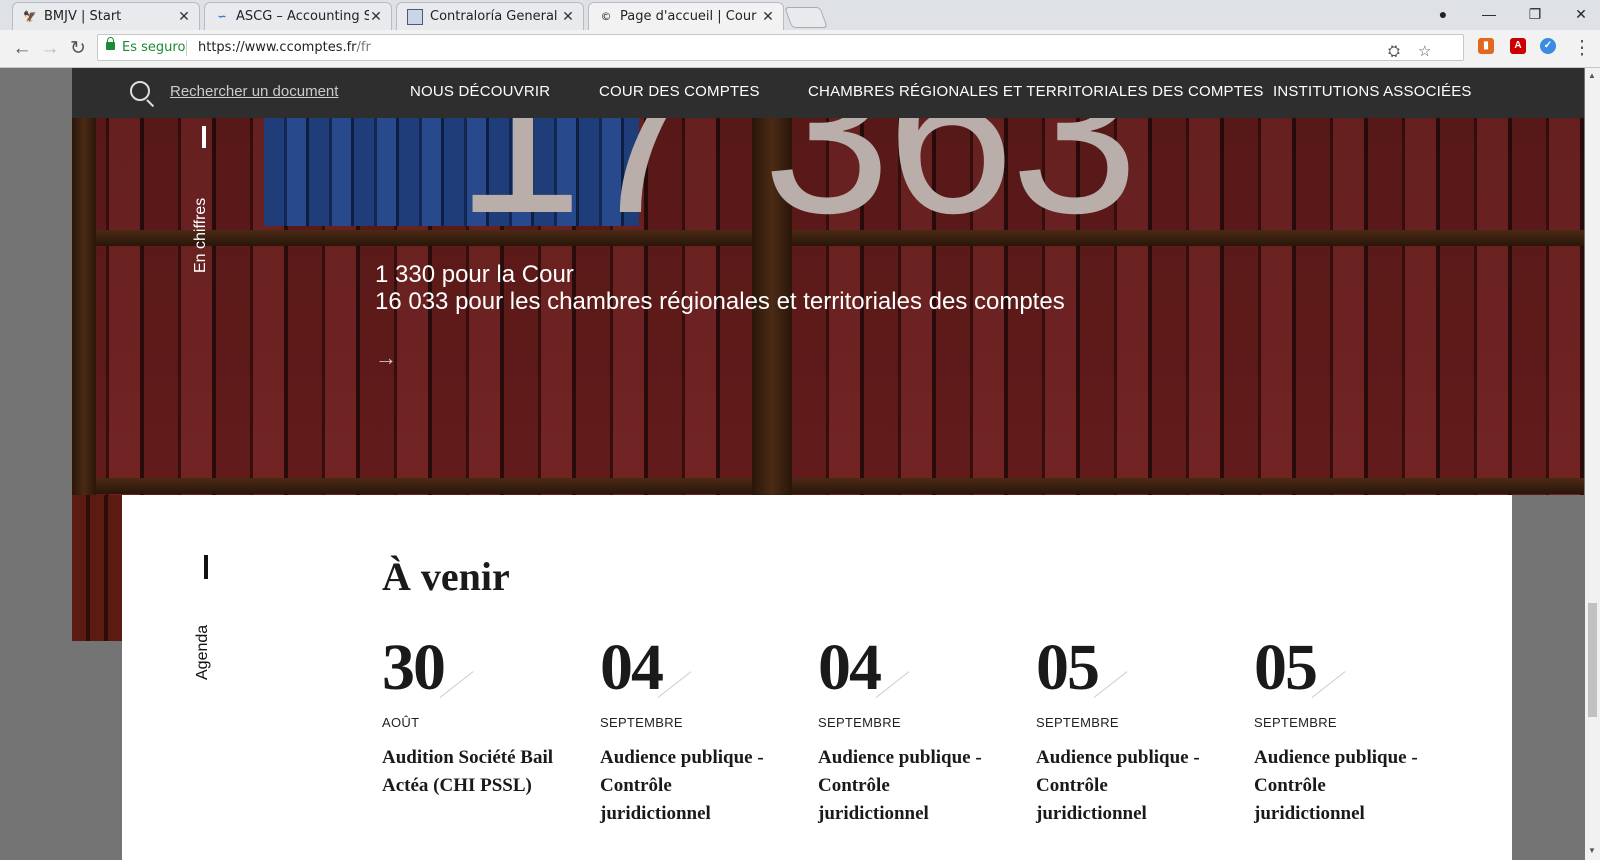 The height and width of the screenshot is (860, 1600). Describe the element at coordinates (1592, 660) in the screenshot. I see `scroll-thumb` at that location.